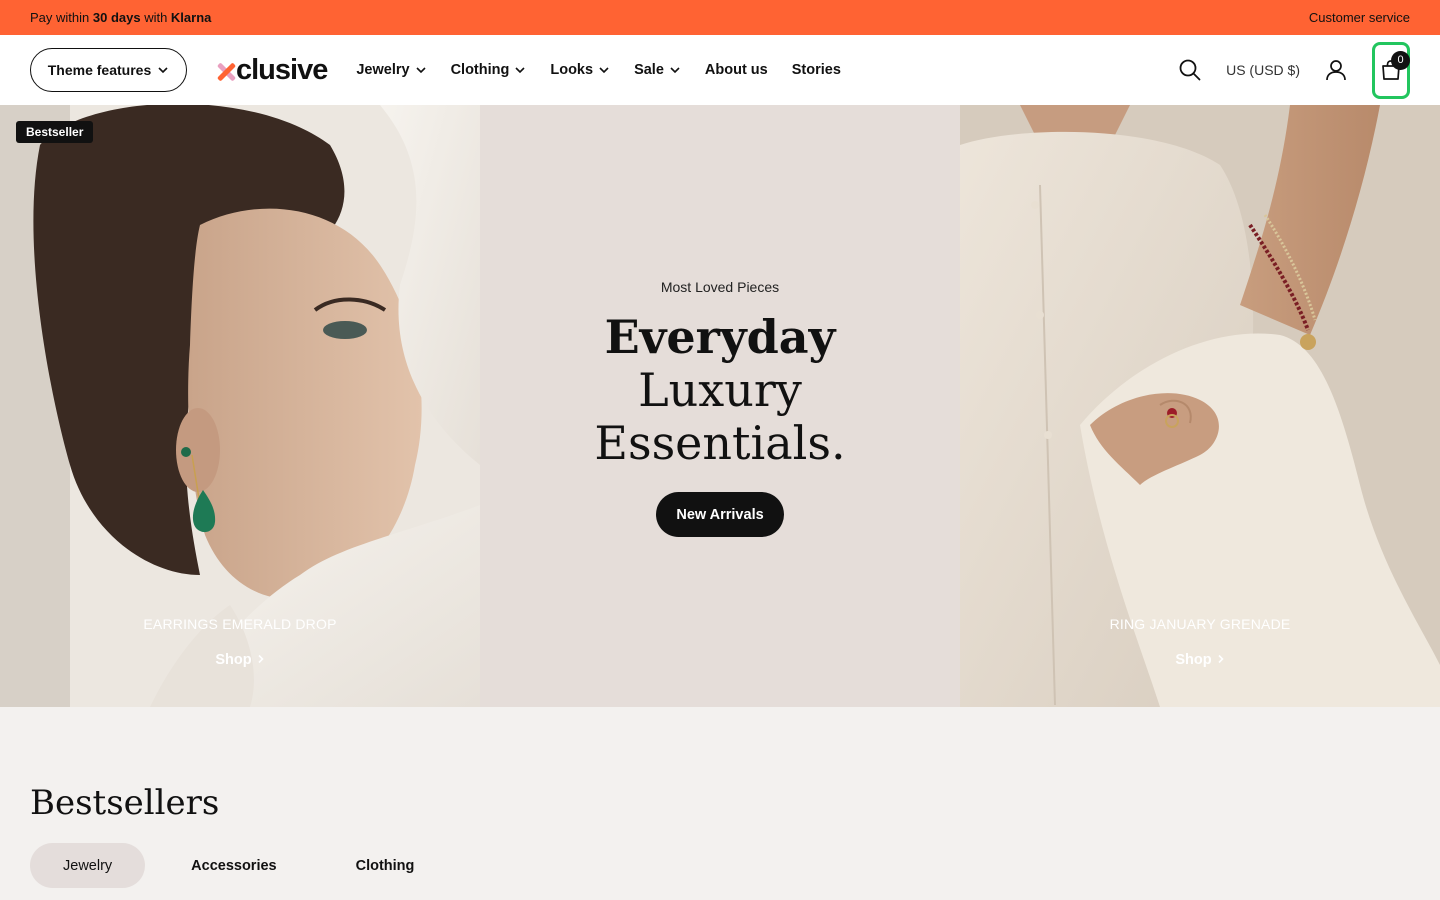 The height and width of the screenshot is (900, 1440). What do you see at coordinates (191, 17) in the screenshot?
I see `klarna-brand: Klarna` at bounding box center [191, 17].